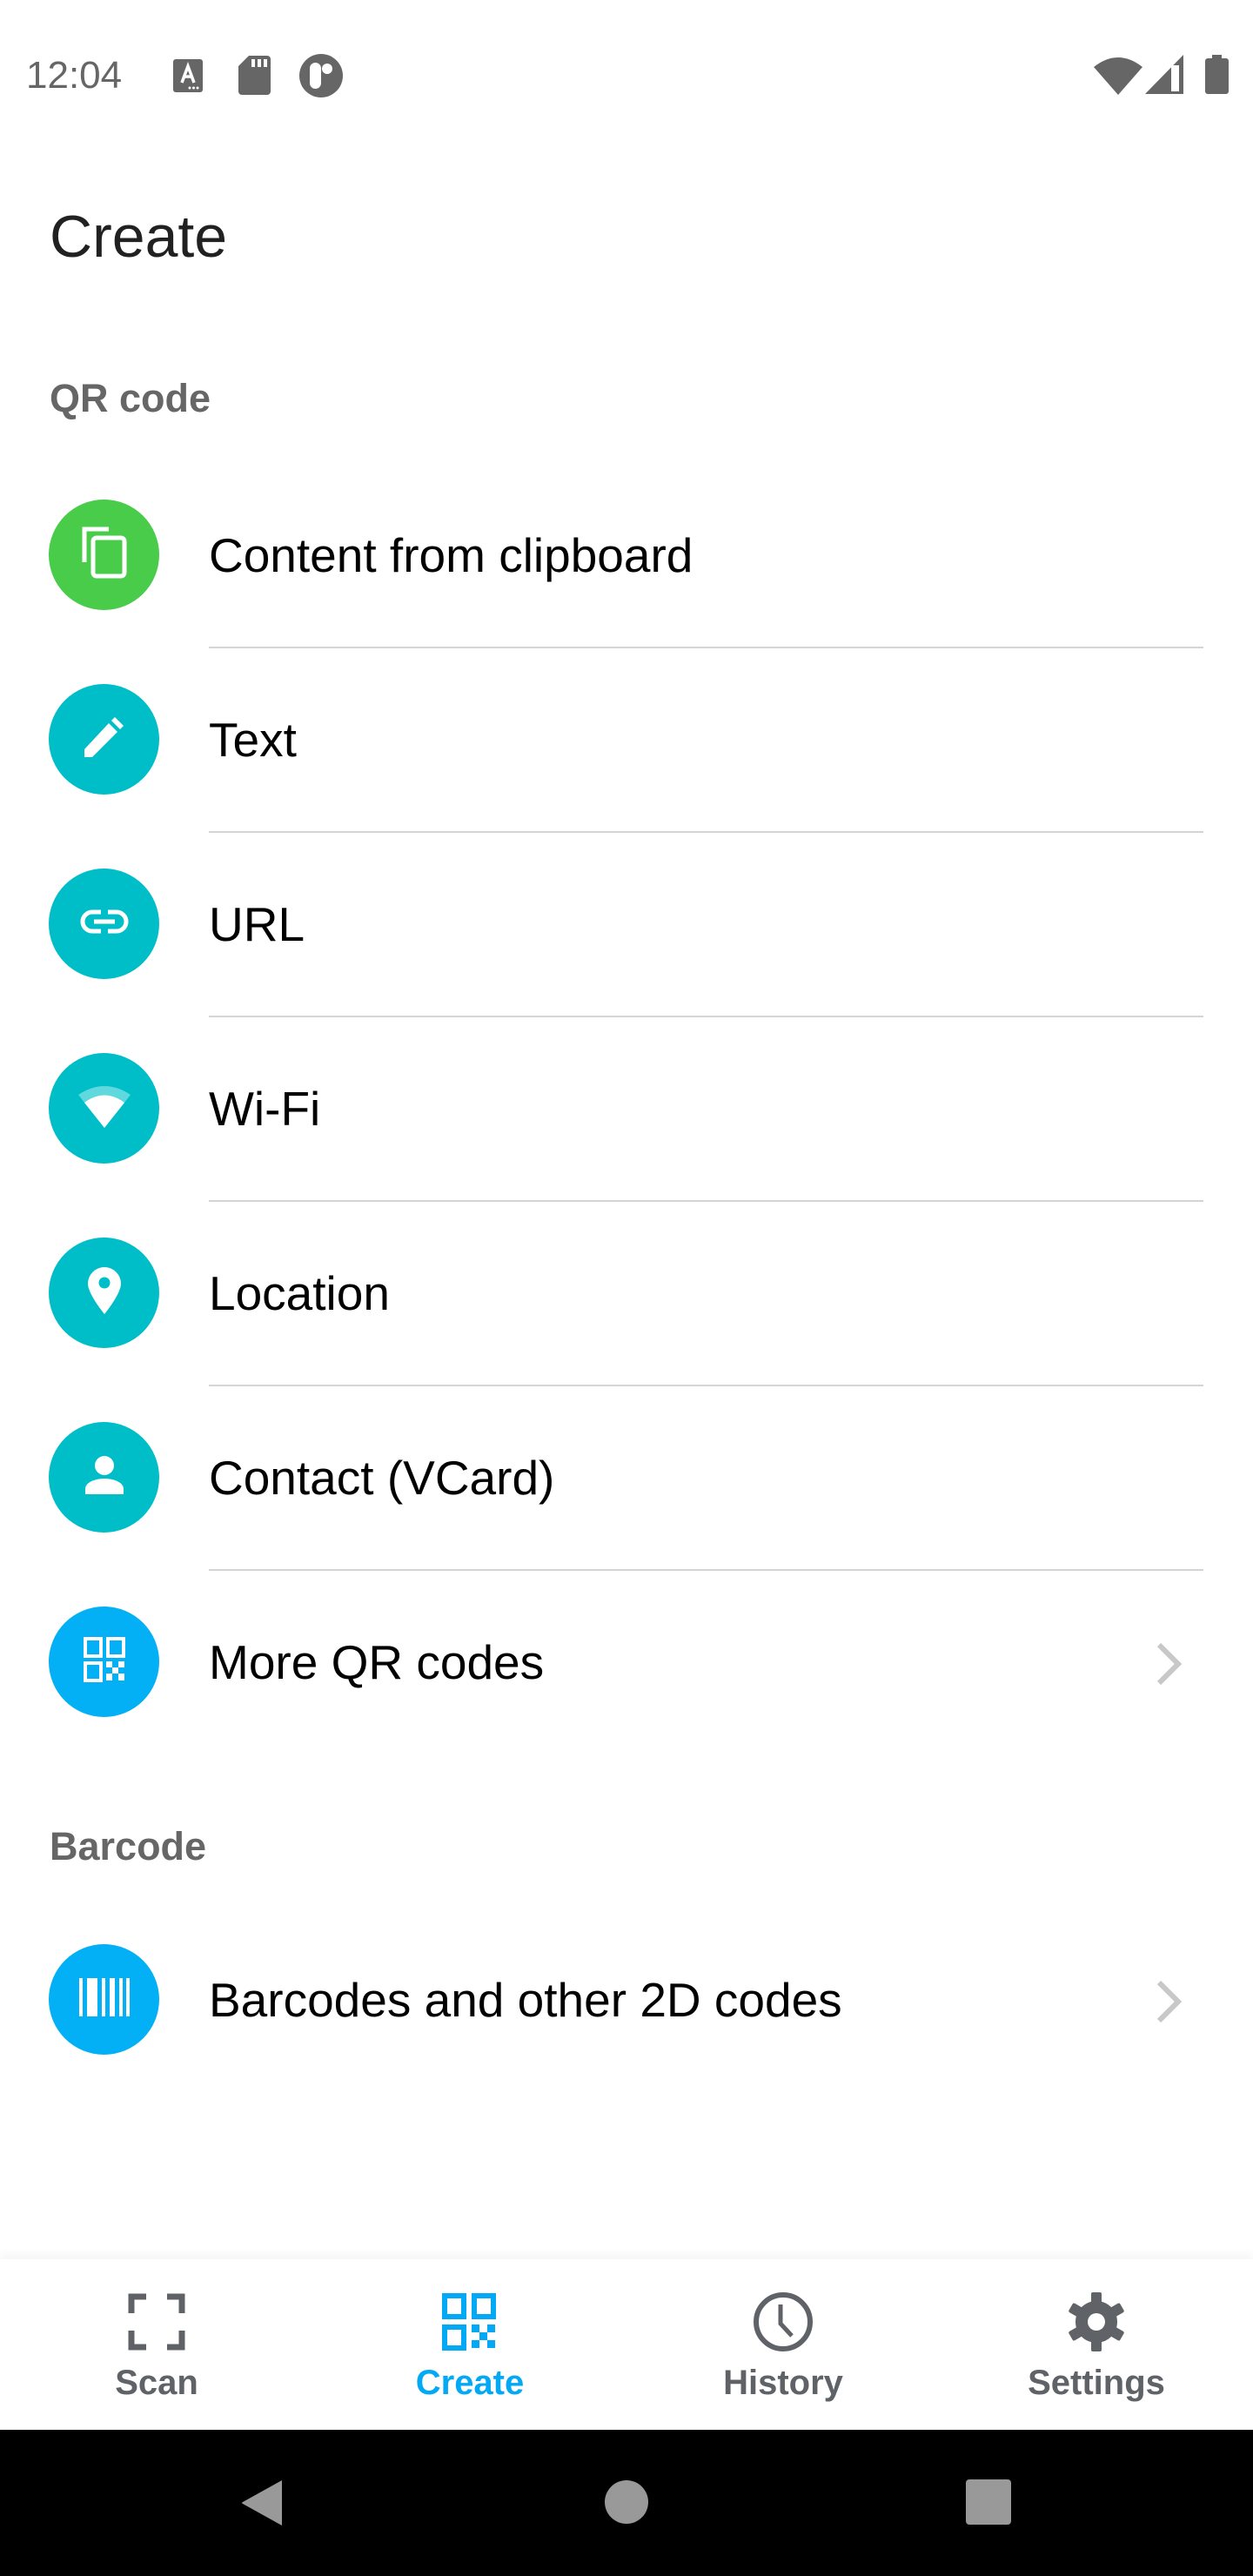 The width and height of the screenshot is (1253, 2576). I want to click on tab-label: History, so click(783, 2383).